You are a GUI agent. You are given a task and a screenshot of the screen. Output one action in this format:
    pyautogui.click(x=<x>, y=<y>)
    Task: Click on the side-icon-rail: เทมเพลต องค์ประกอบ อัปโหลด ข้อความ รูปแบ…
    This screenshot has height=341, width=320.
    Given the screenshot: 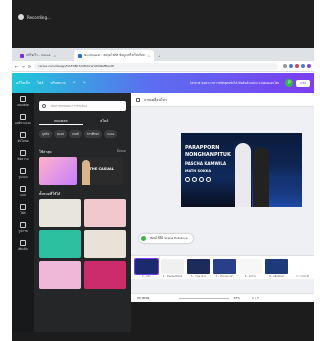 What is the action you would take?
    pyautogui.click(x=23, y=217)
    